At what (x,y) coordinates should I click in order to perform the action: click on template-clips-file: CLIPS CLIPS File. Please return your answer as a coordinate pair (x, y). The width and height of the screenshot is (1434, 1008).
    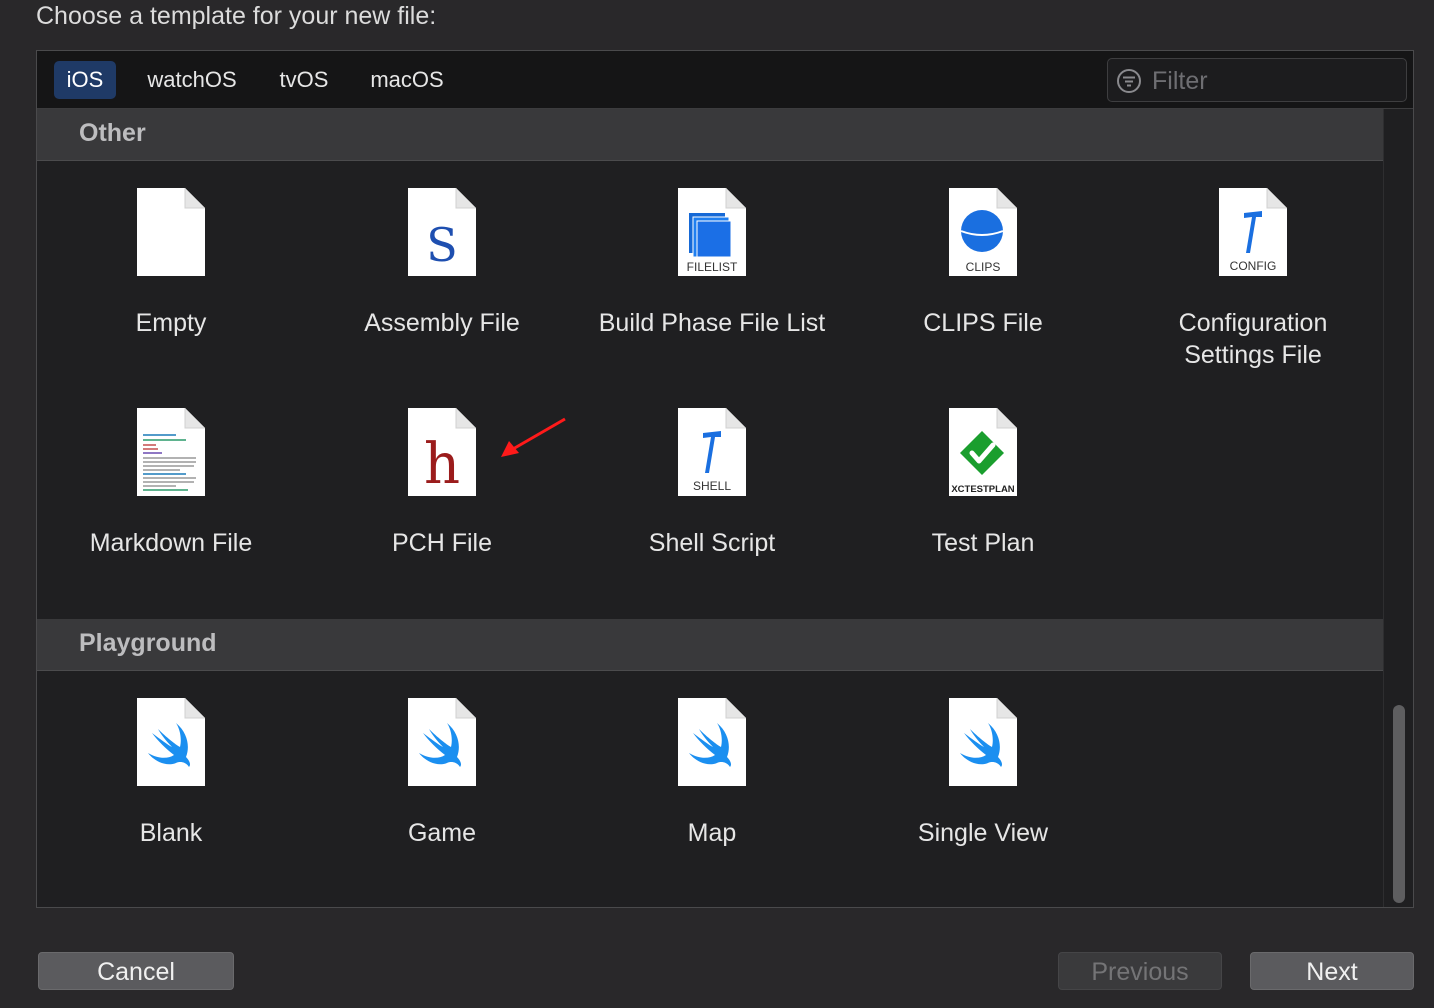
    Looking at the image, I should click on (983, 287).